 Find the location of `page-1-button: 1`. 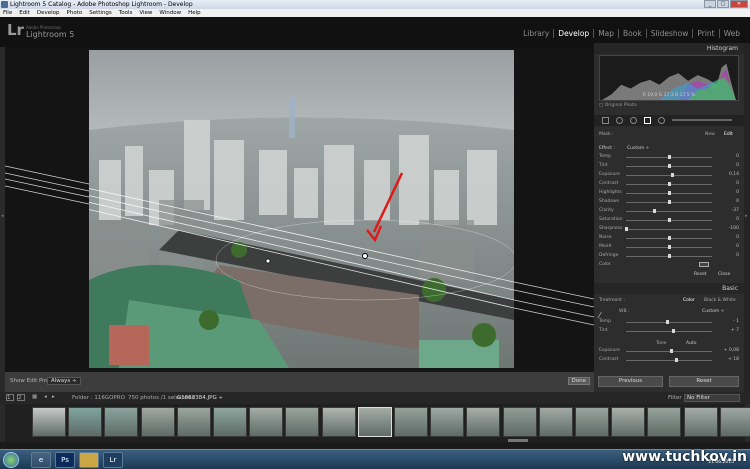

page-1-button: 1 is located at coordinates (10, 397).